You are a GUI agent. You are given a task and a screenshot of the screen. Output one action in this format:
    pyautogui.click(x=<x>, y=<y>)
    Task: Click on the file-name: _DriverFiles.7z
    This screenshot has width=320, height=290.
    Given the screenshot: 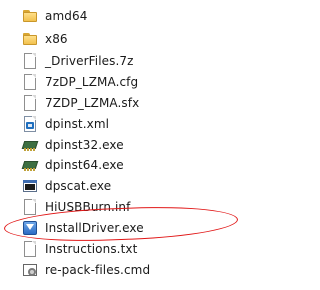 What is the action you would take?
    pyautogui.click(x=89, y=61)
    